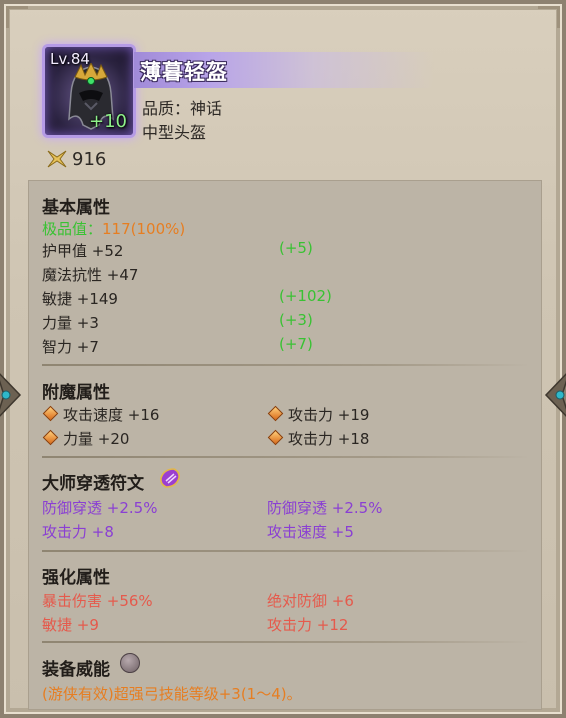  I want to click on enchant-stat-label: 攻击速度 +16, so click(111, 415).